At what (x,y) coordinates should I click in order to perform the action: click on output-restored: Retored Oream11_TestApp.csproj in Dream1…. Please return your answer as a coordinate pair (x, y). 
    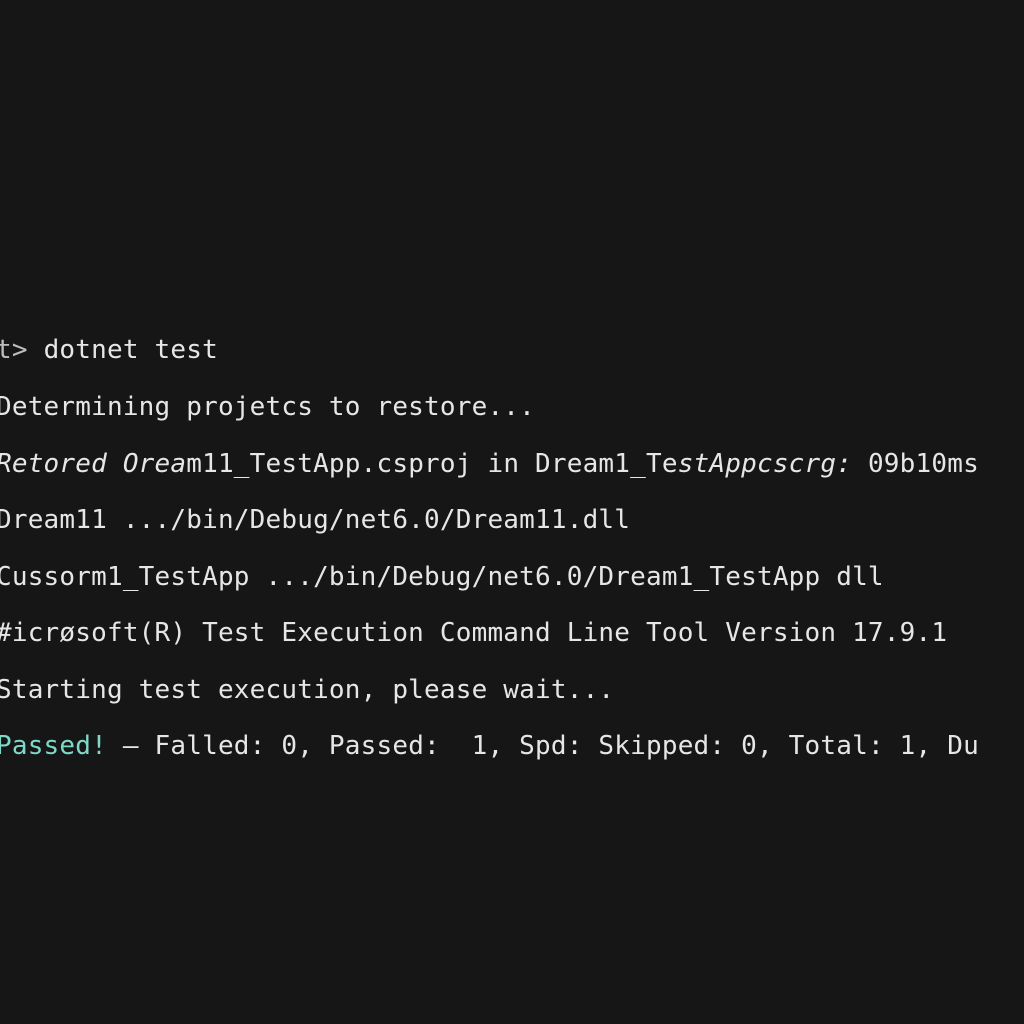
    Looking at the image, I should click on (489, 464).